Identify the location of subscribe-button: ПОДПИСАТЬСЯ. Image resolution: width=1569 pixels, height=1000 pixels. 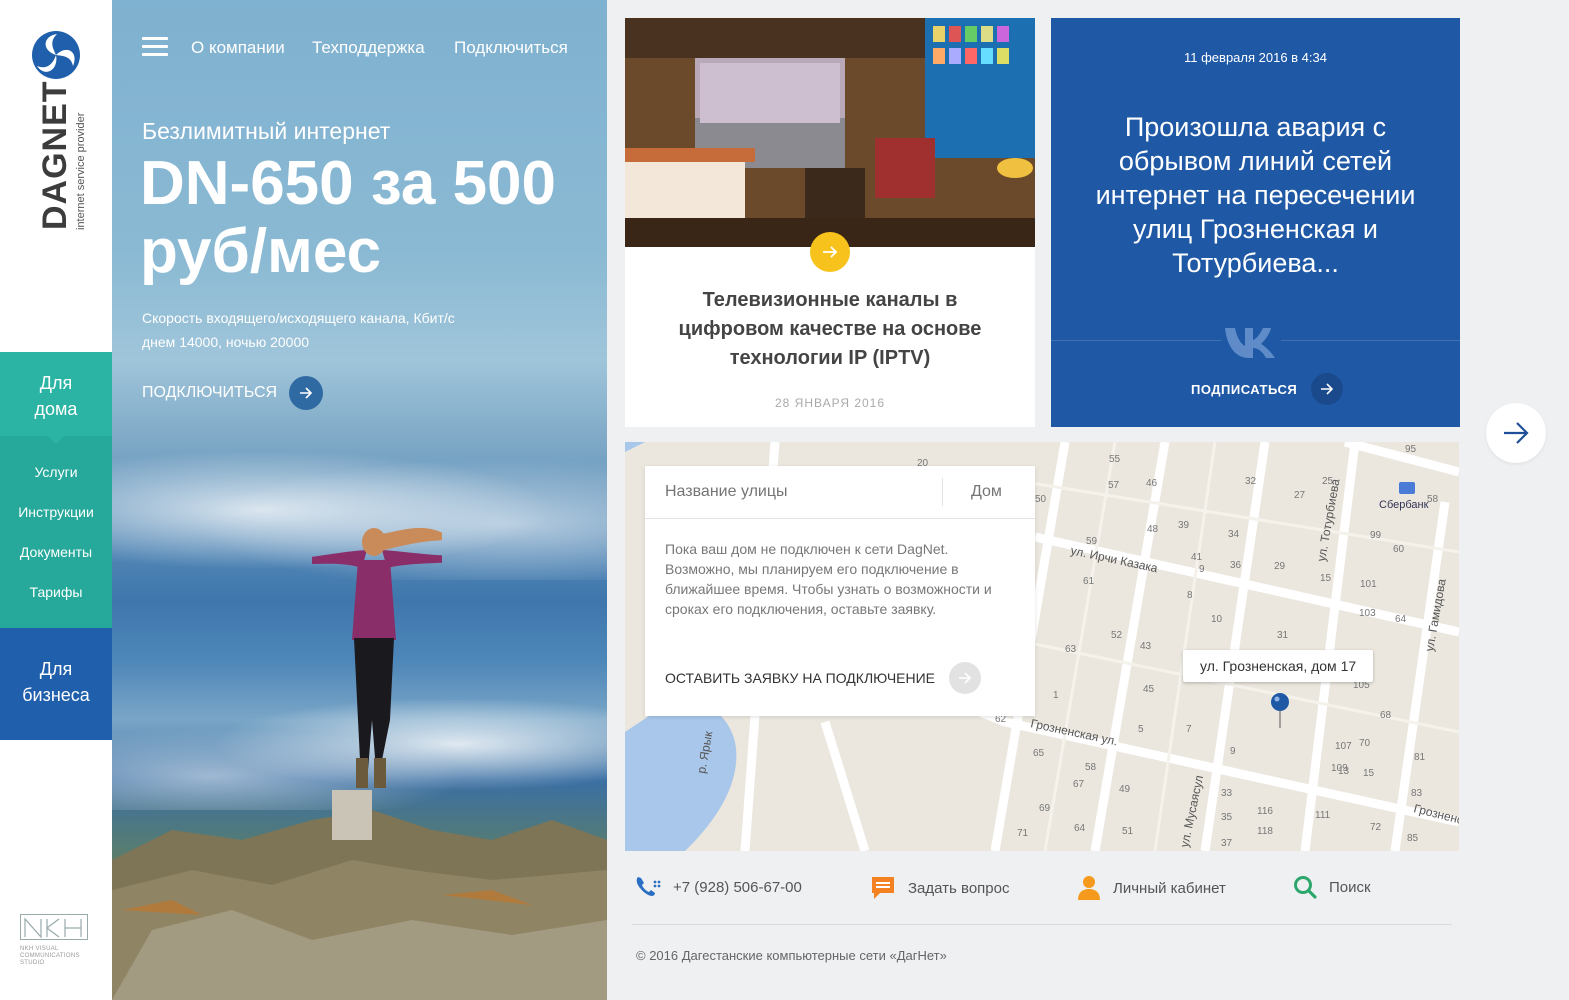
(1267, 389).